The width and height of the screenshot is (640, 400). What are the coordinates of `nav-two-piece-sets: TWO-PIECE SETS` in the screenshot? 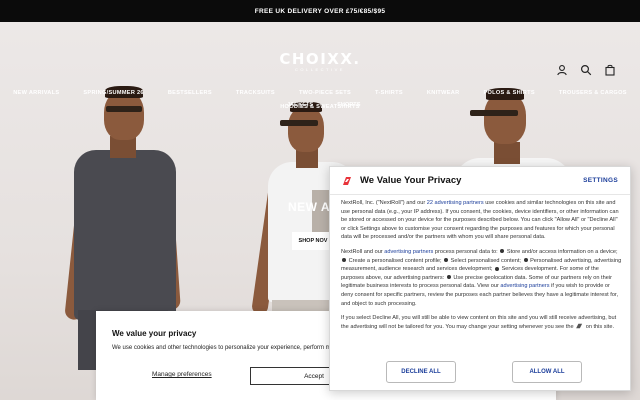 It's located at (325, 93).